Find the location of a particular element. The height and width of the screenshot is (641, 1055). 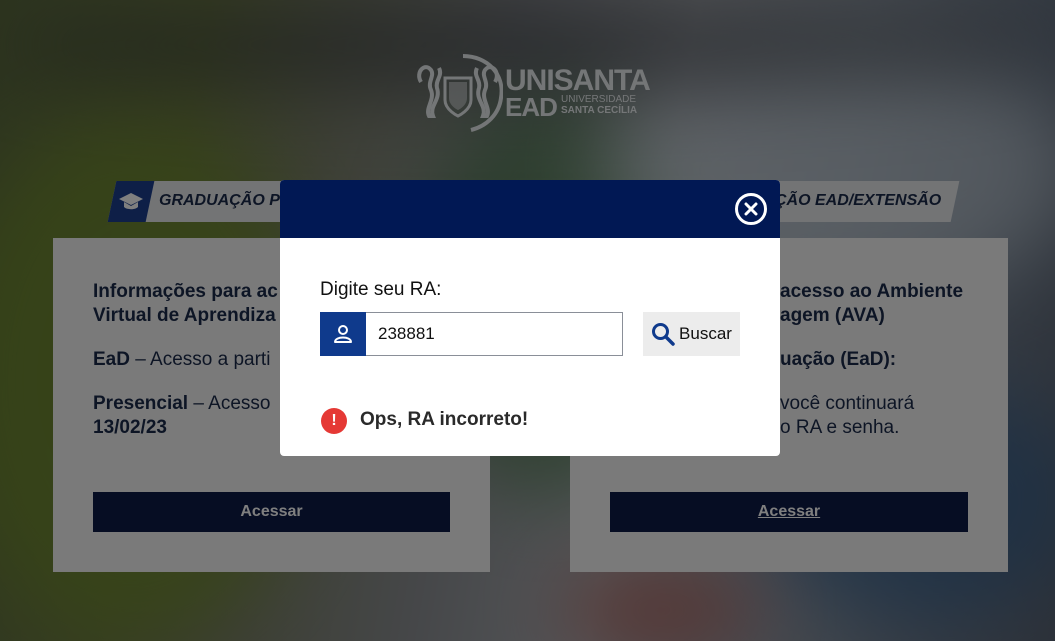

ra-label: Digite seu RA: is located at coordinates (381, 289).